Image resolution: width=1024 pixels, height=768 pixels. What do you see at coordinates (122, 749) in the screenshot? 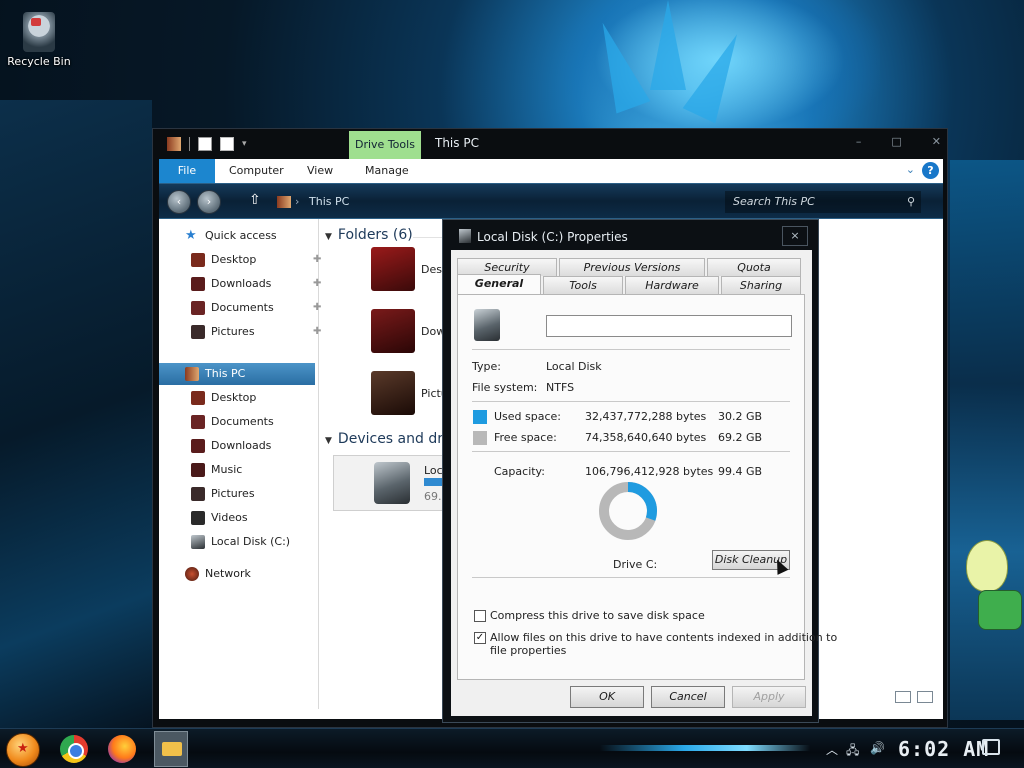
I see `firefox-icon` at bounding box center [122, 749].